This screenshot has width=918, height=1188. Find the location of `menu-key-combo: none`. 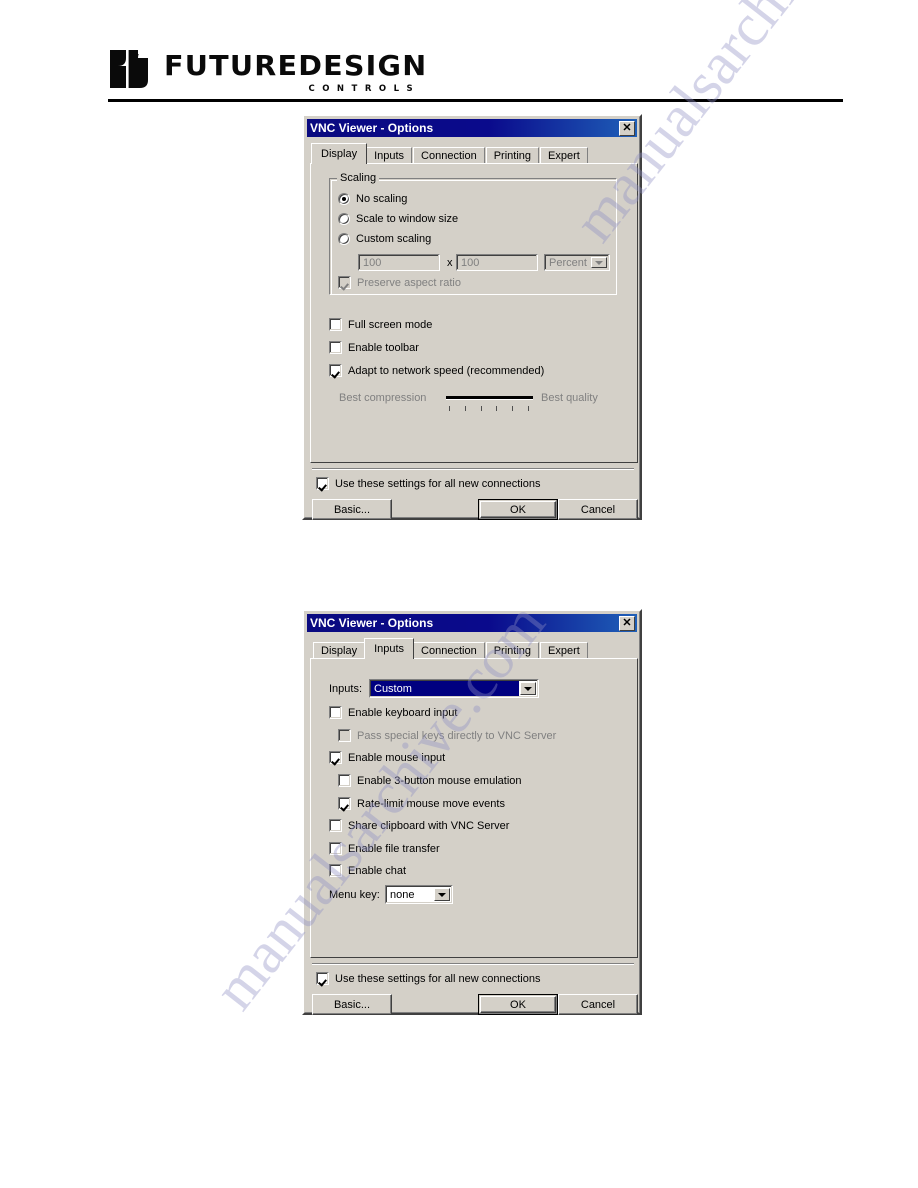

menu-key-combo: none is located at coordinates (419, 894).